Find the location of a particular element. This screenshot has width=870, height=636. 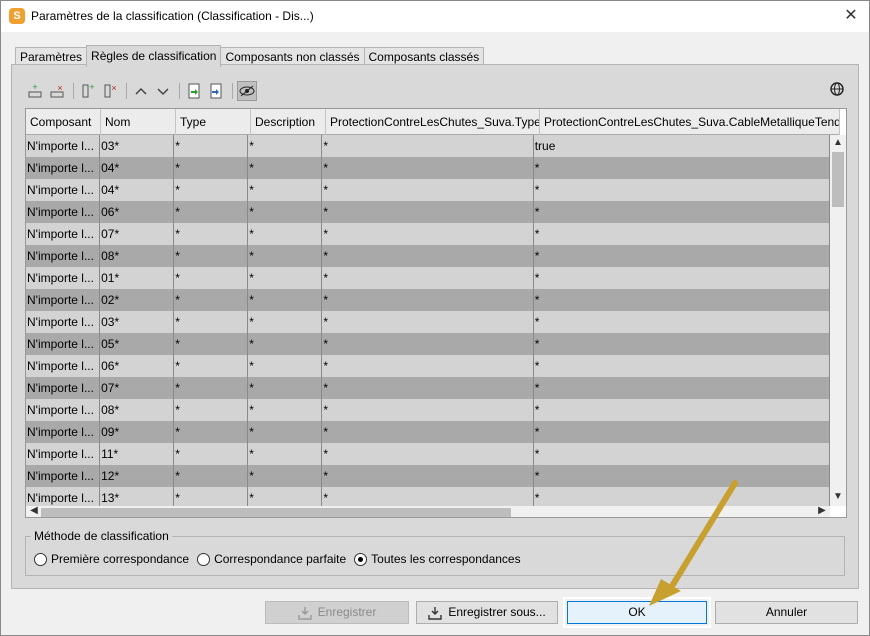

table-row: N'importe l... 01* * * * * is located at coordinates (428, 278).